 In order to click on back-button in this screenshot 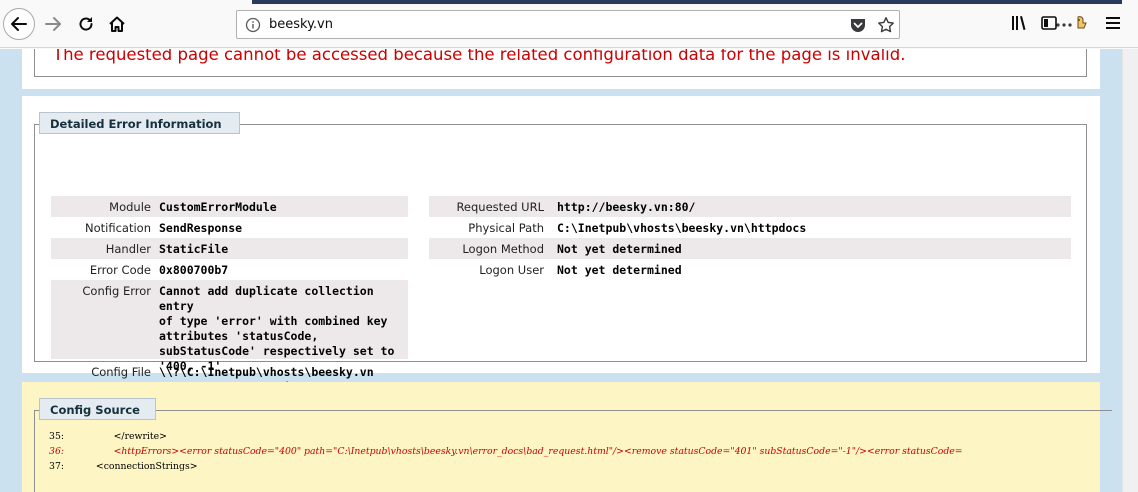, I will do `click(19, 24)`.